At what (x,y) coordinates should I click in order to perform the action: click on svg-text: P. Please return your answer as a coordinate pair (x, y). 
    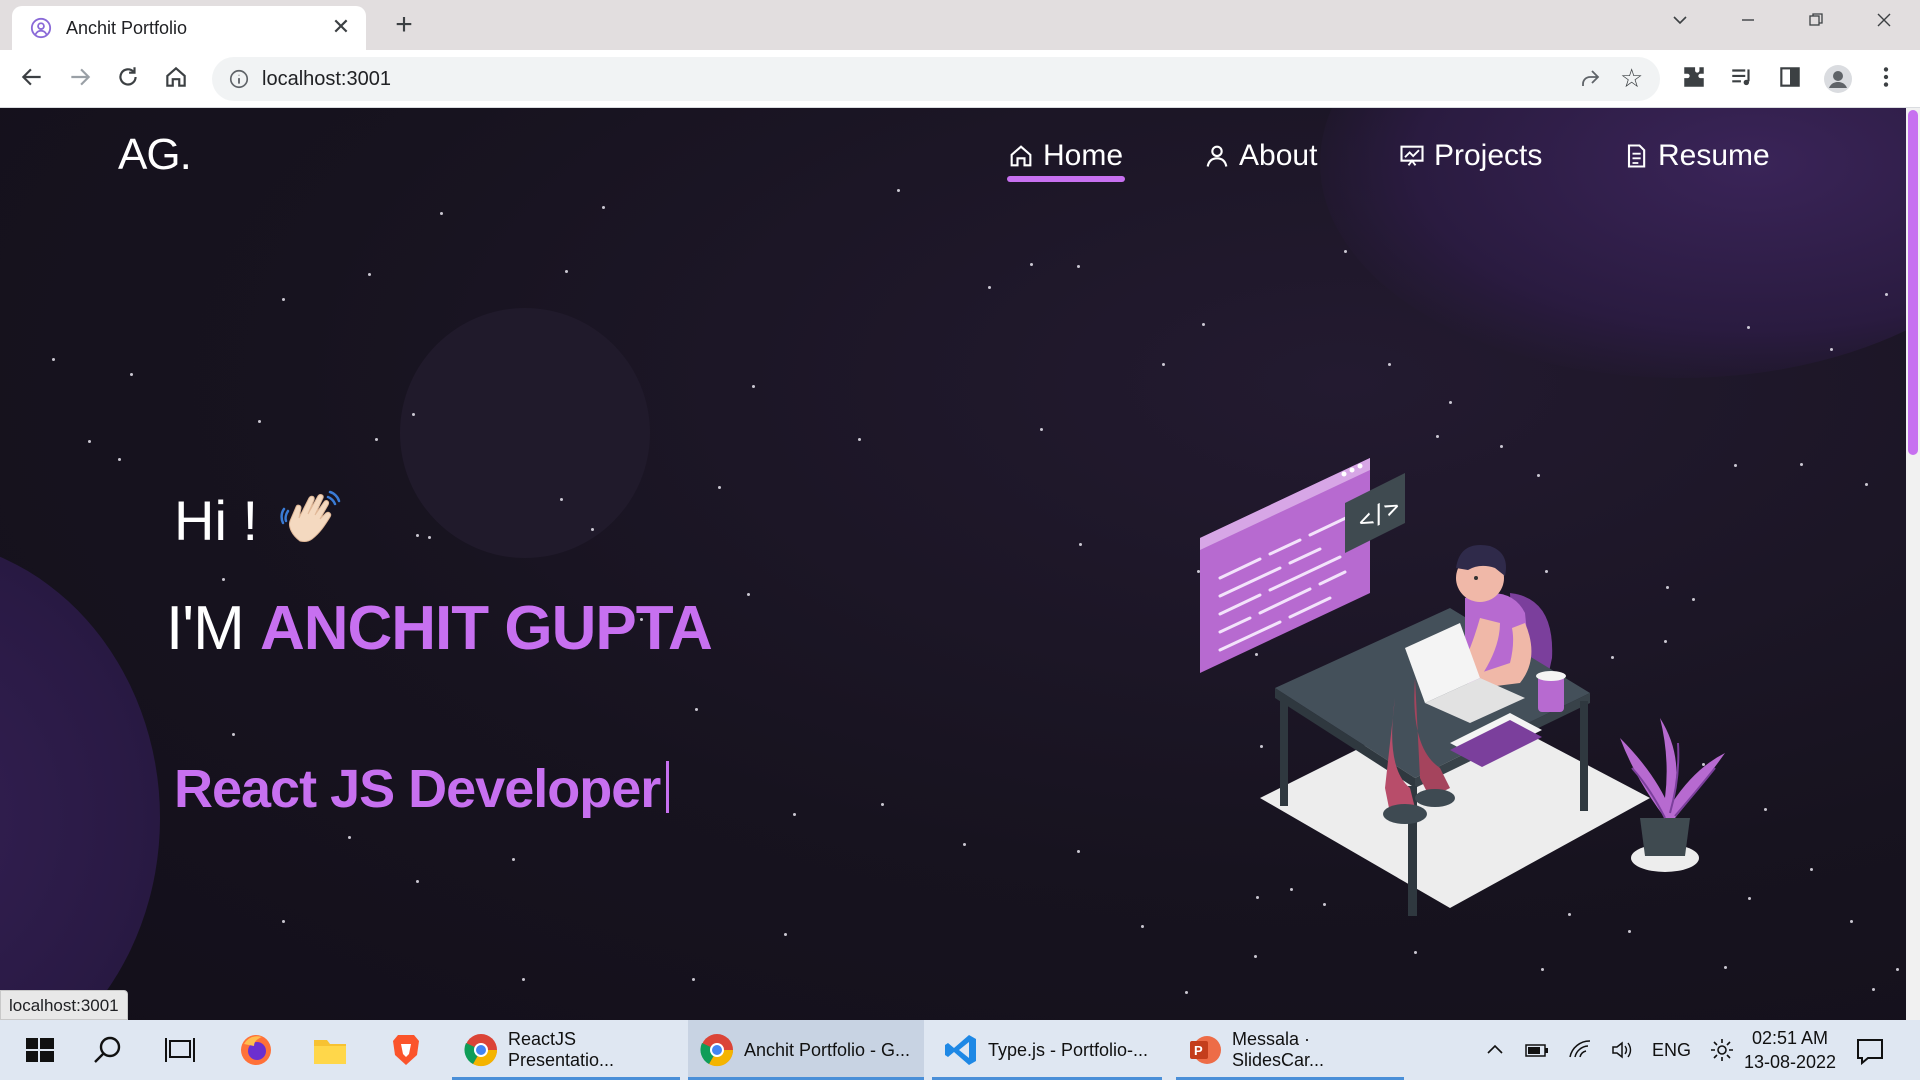
    Looking at the image, I should click on (1198, 1050).